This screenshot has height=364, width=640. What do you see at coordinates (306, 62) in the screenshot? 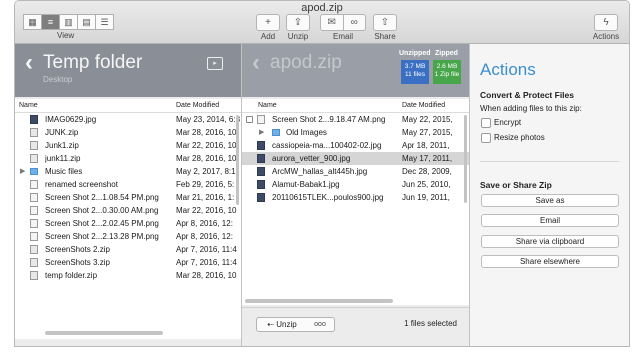
I see `zip-pane-title: apod.zip` at bounding box center [306, 62].